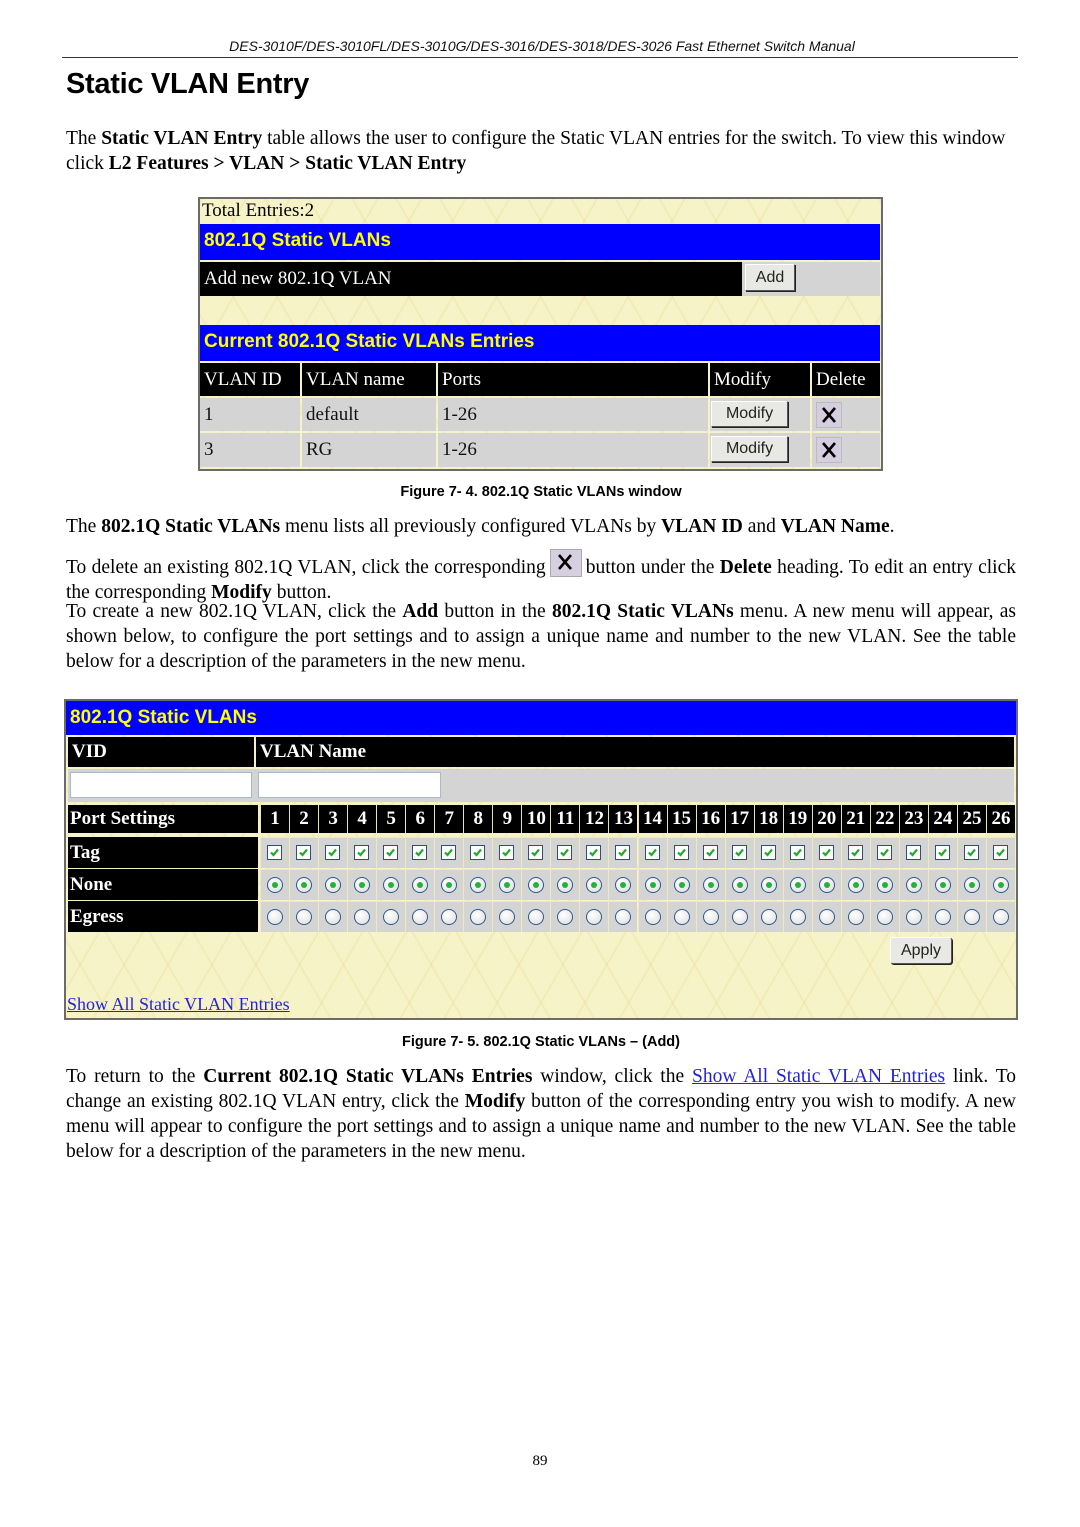 This screenshot has height=1527, width=1080. I want to click on tag-label: Tag, so click(163, 852).